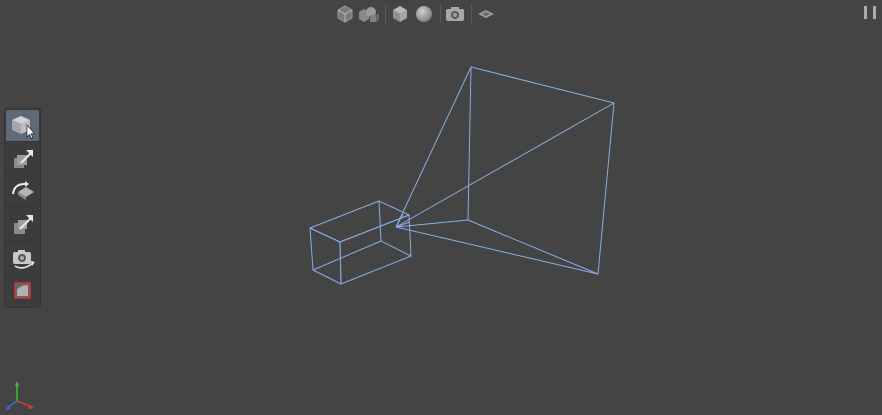 This screenshot has height=415, width=882. Describe the element at coordinates (505, 170) in the screenshot. I see `camera-frustum-wireframe` at that location.